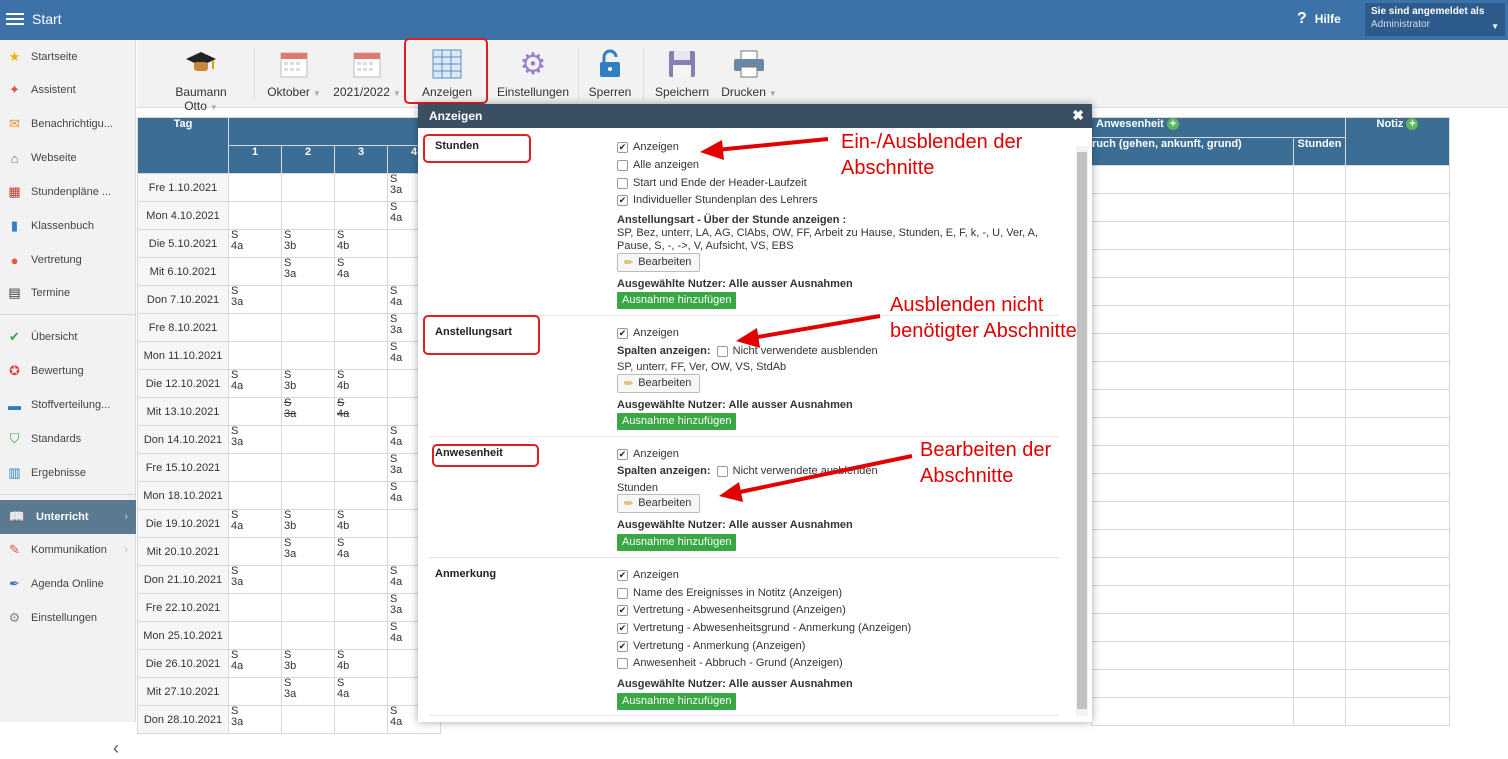  What do you see at coordinates (967, 305) in the screenshot?
I see `annotation-line: Ausblenden nicht` at bounding box center [967, 305].